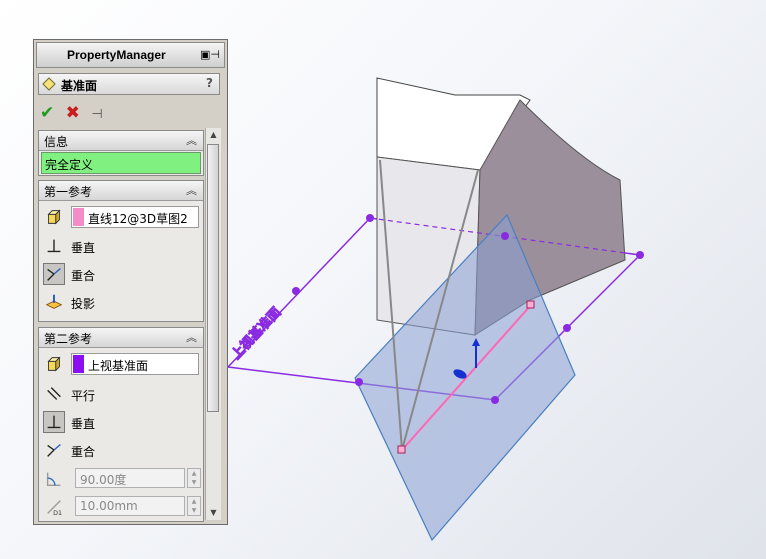 The image size is (766, 559). What do you see at coordinates (130, 478) in the screenshot?
I see `angle-input: 90.00度` at bounding box center [130, 478].